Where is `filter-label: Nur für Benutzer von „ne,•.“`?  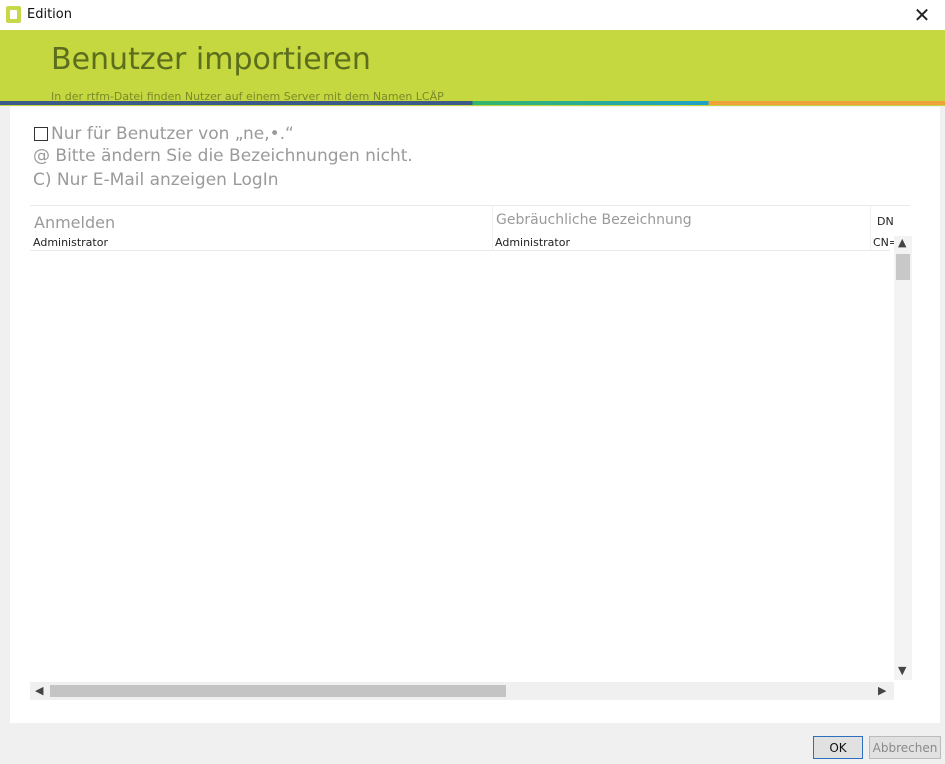 filter-label: Nur für Benutzer von „ne,•.“ is located at coordinates (172, 134).